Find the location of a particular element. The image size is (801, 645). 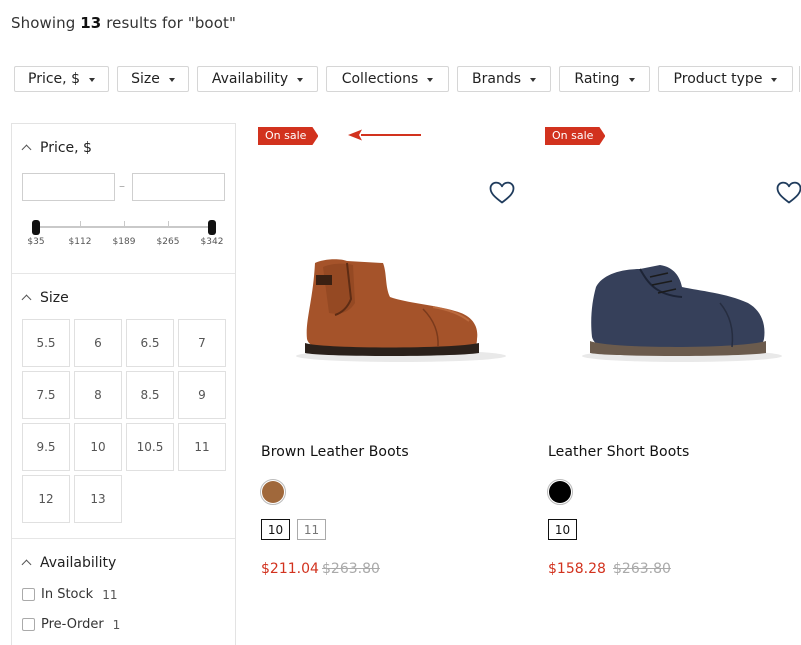

availability-option-label: Pre-Order is located at coordinates (72, 624).